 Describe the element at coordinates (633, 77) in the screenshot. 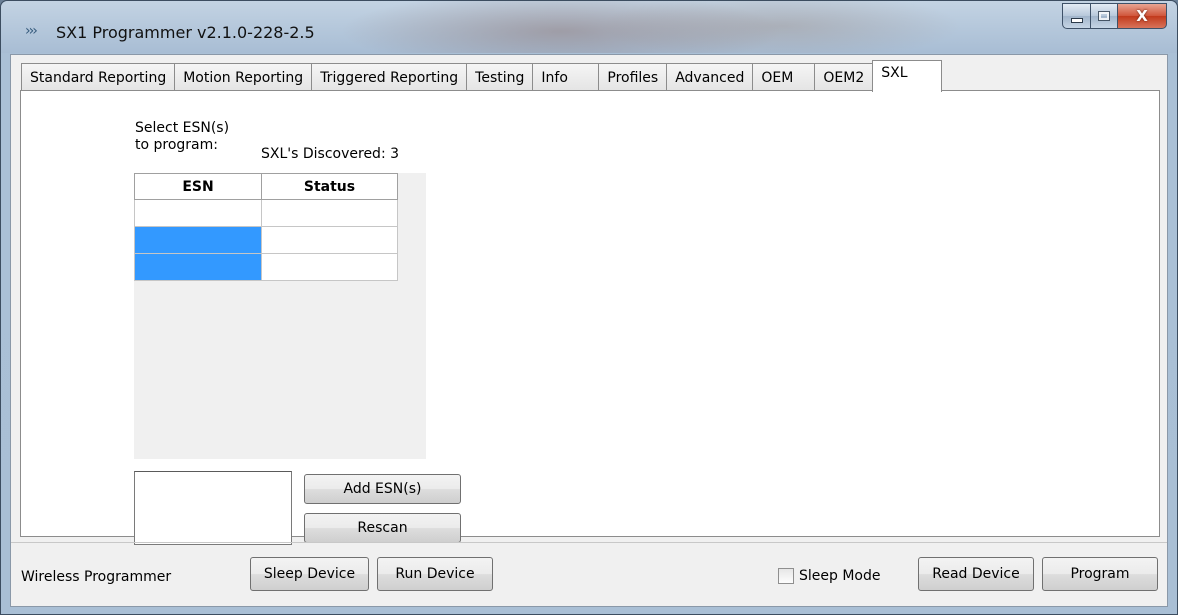

I see `tab-profiles: Profiles` at that location.